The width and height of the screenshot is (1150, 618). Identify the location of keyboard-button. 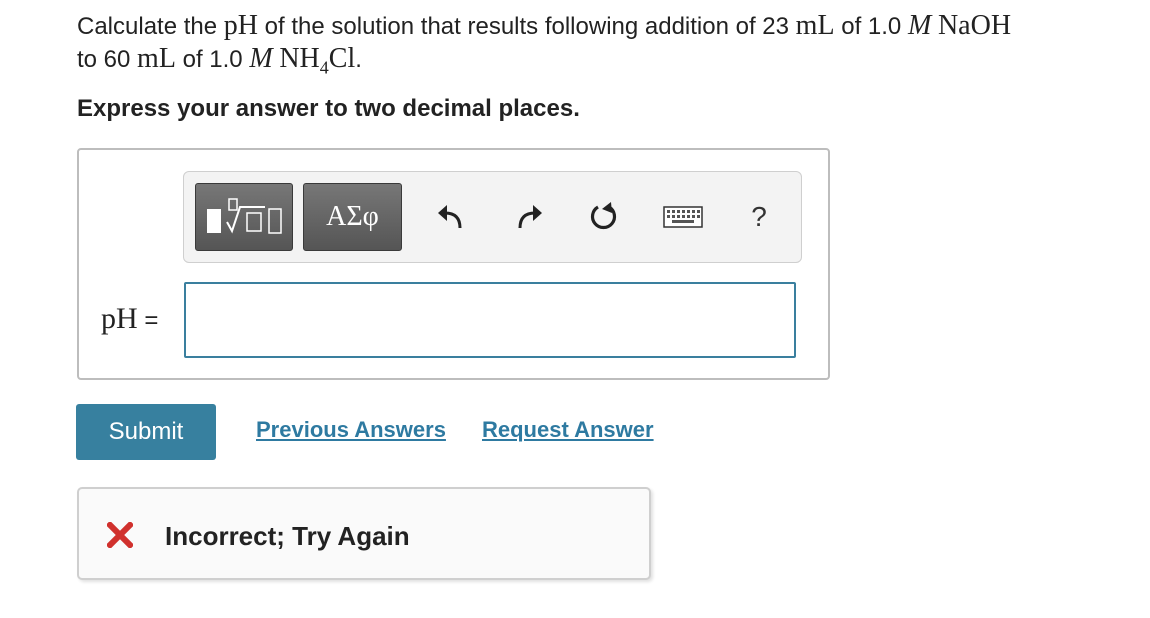
(683, 217).